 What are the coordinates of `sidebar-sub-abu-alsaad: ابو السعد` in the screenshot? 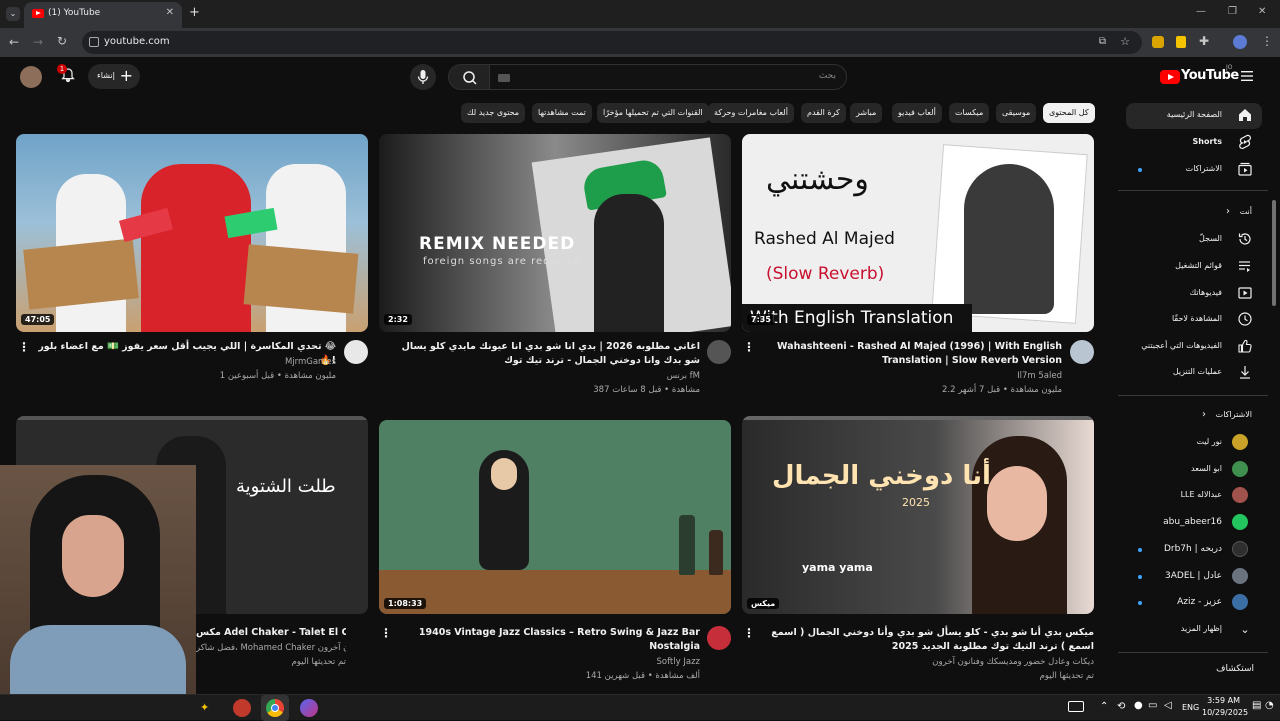 It's located at (1194, 470).